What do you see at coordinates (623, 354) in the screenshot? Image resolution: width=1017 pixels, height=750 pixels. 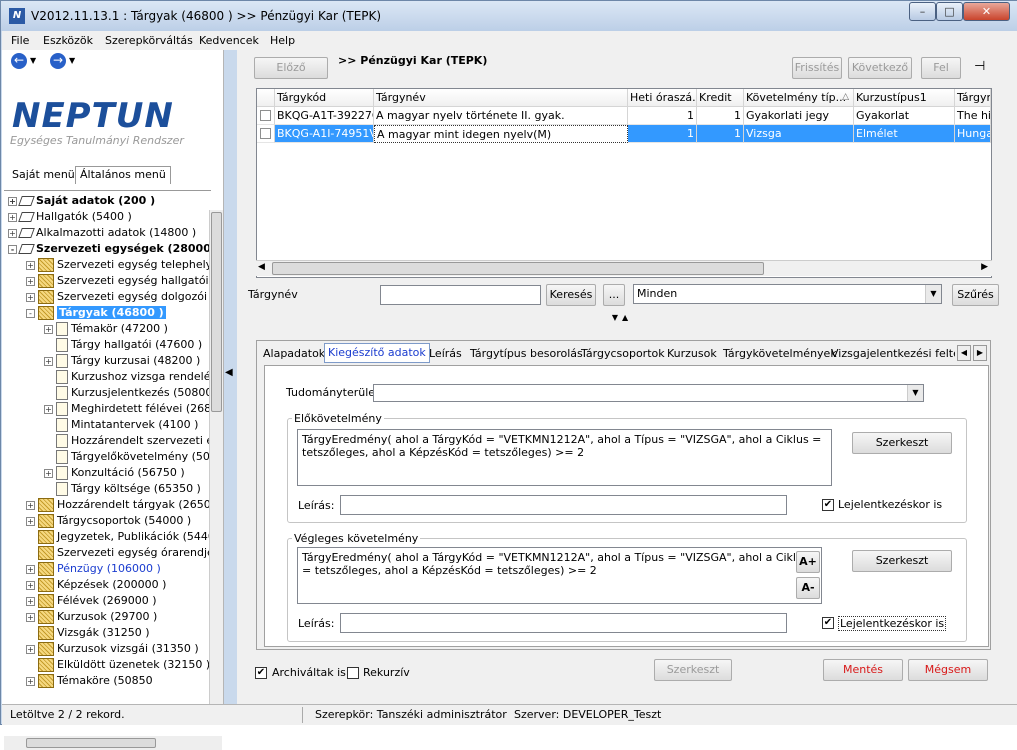 I see `tab-subject-groups: Tárgycsoportok` at bounding box center [623, 354].